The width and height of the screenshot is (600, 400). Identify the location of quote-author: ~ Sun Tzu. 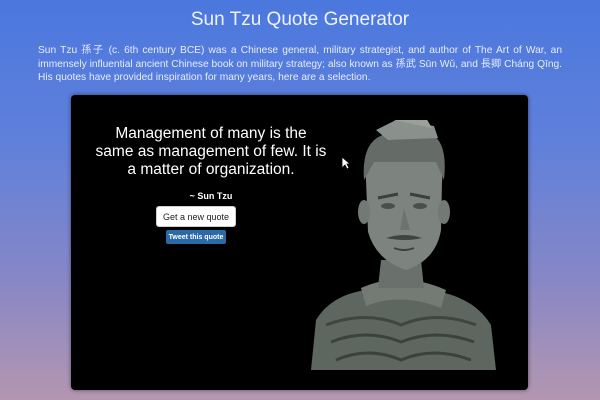
(211, 196).